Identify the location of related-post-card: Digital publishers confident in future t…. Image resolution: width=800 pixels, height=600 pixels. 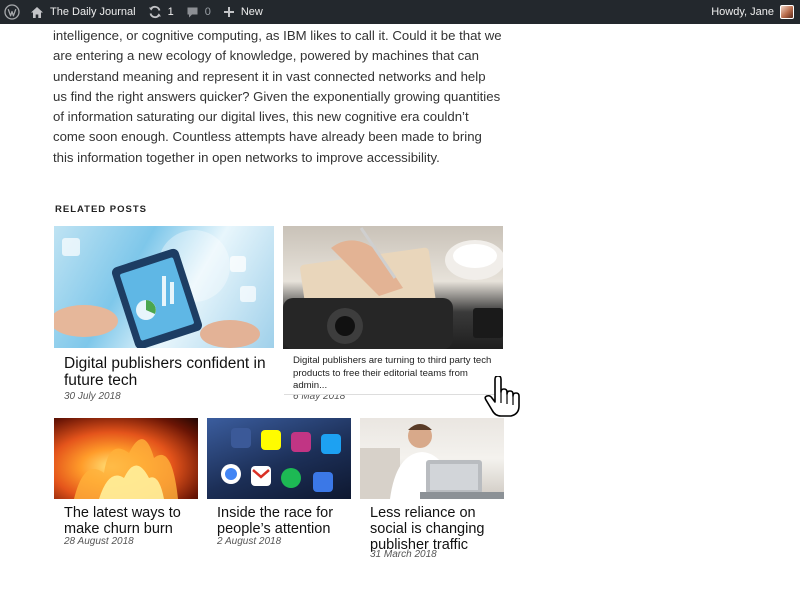
(164, 316).